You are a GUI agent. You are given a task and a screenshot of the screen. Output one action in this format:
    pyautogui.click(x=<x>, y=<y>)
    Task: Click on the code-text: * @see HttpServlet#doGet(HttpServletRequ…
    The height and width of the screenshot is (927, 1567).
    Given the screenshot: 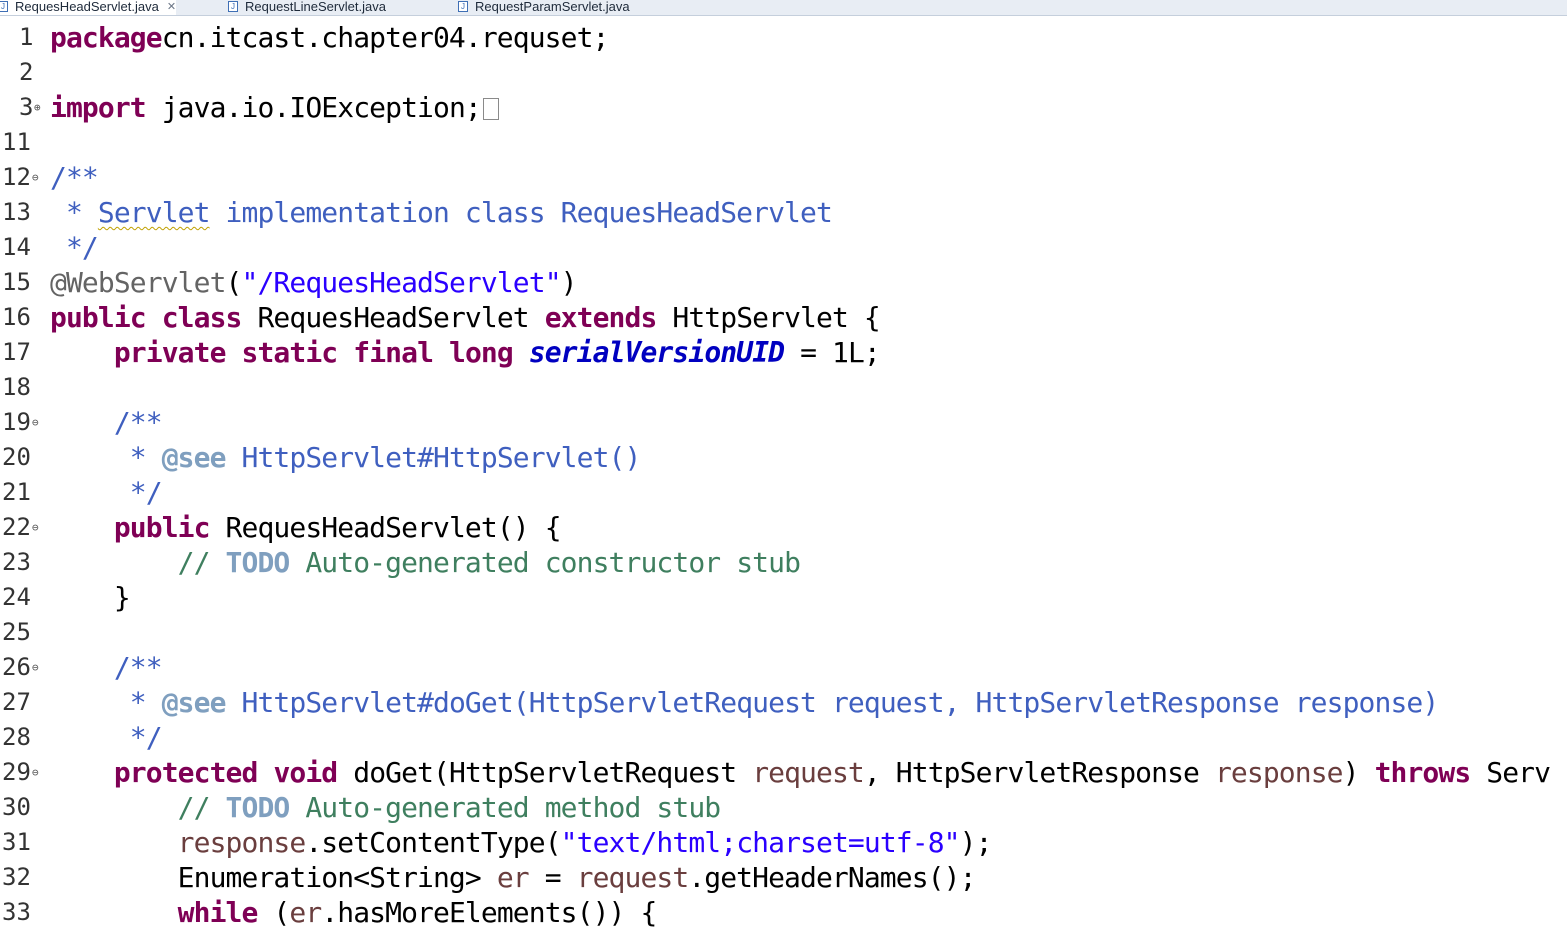 What is the action you would take?
    pyautogui.click(x=776, y=702)
    